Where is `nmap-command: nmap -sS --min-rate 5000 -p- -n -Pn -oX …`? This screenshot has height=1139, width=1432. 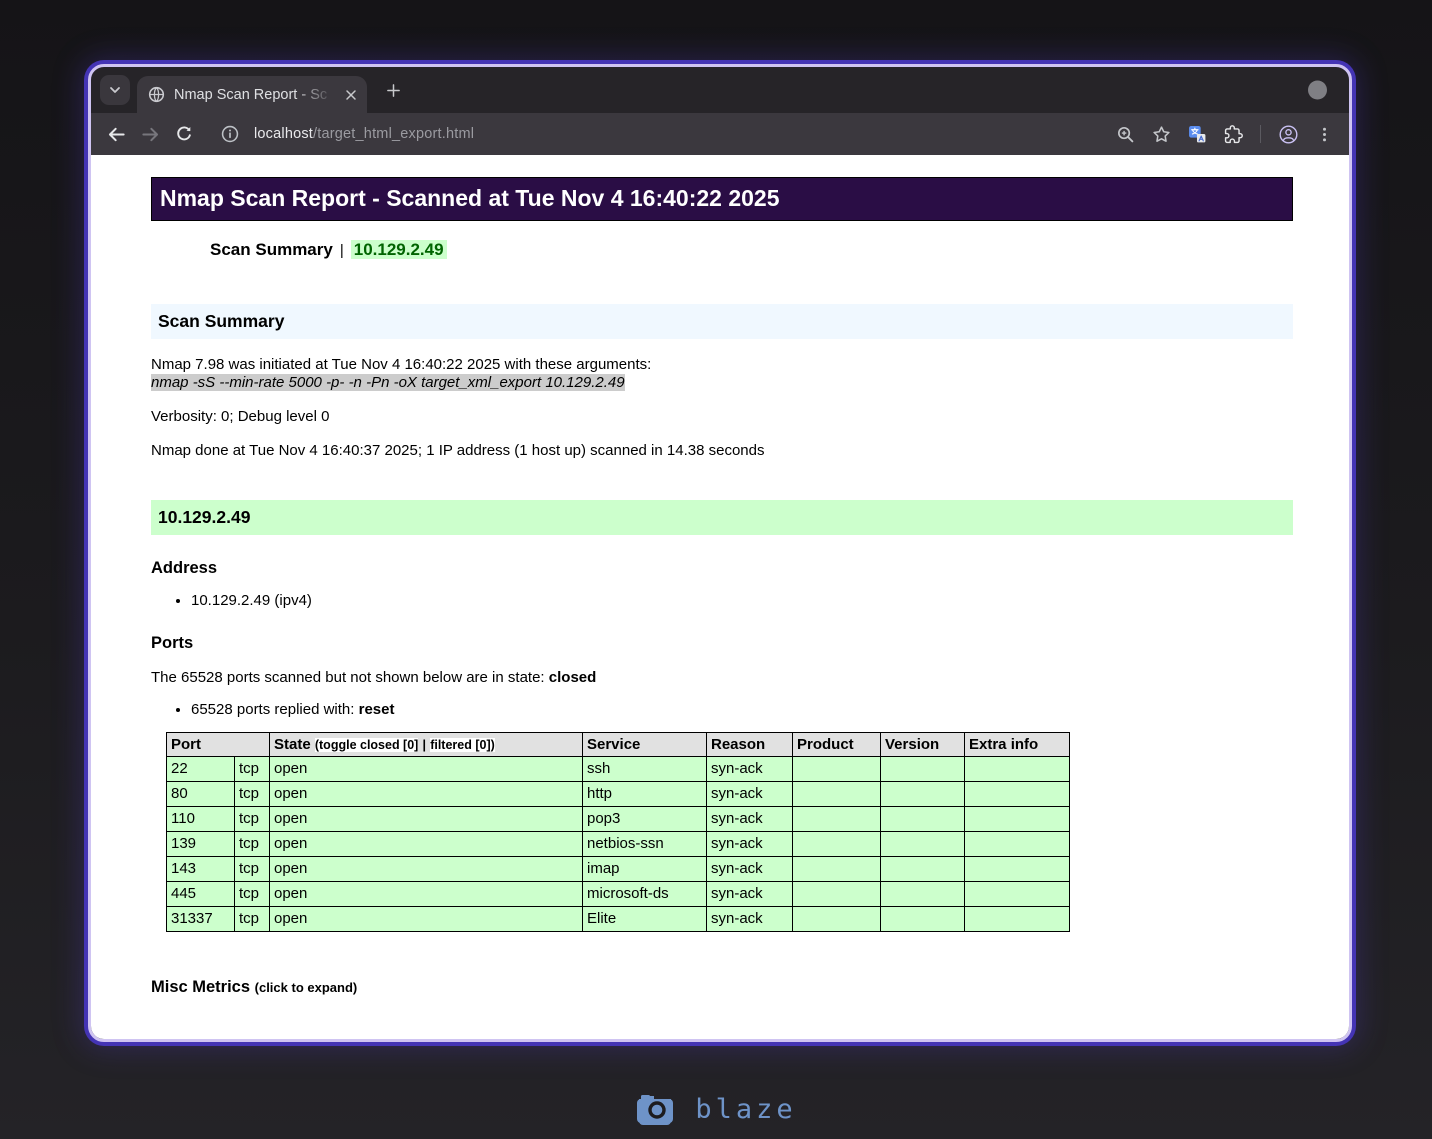 nmap-command: nmap -sS --min-rate 5000 -p- -n -Pn -oX … is located at coordinates (388, 382).